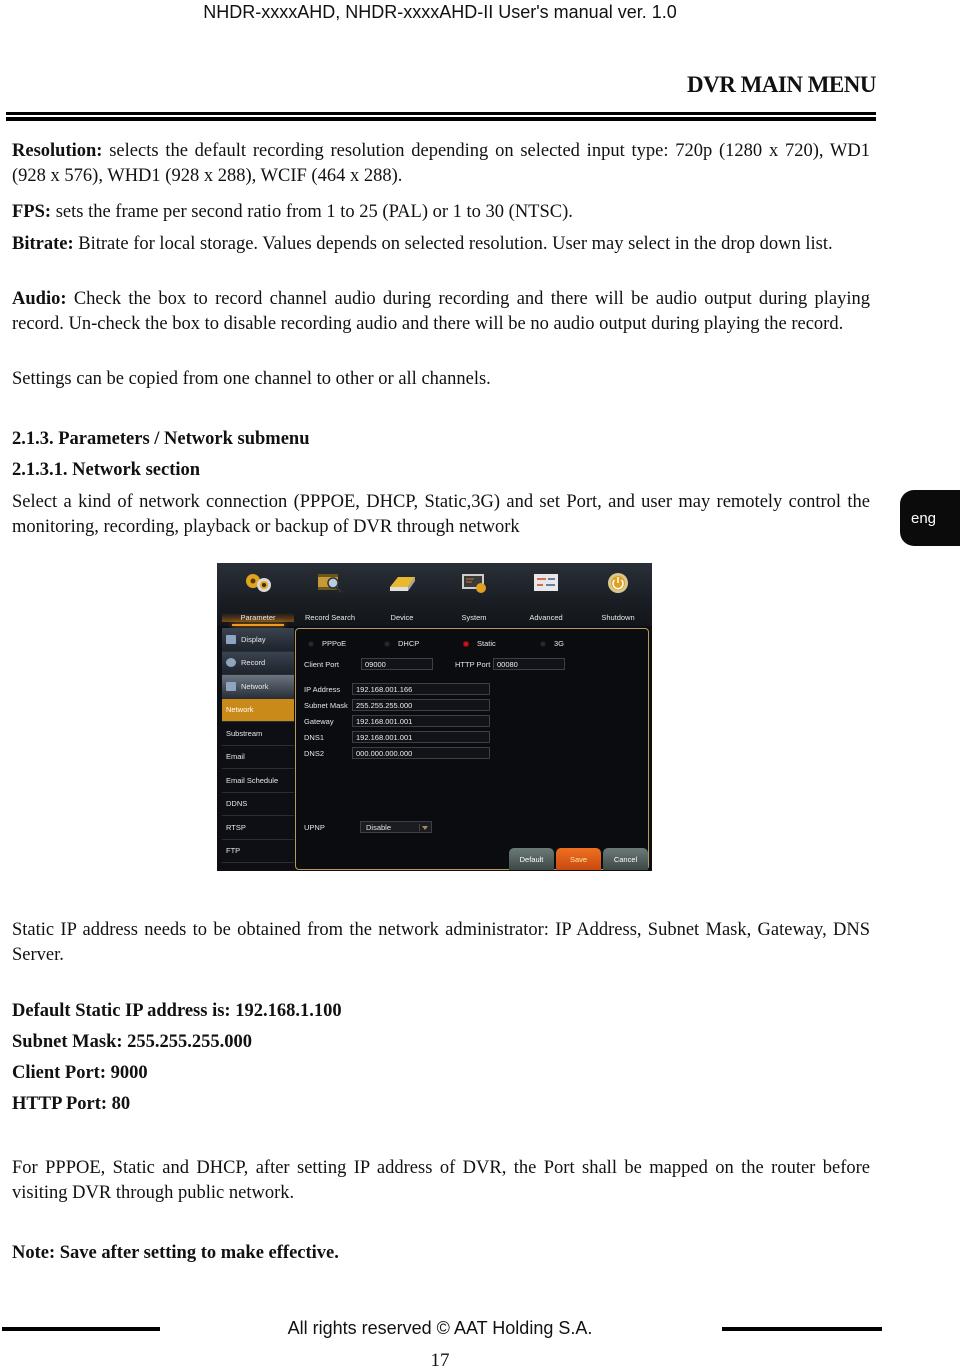  What do you see at coordinates (396, 827) in the screenshot?
I see `upnp-dropdown: Disable` at bounding box center [396, 827].